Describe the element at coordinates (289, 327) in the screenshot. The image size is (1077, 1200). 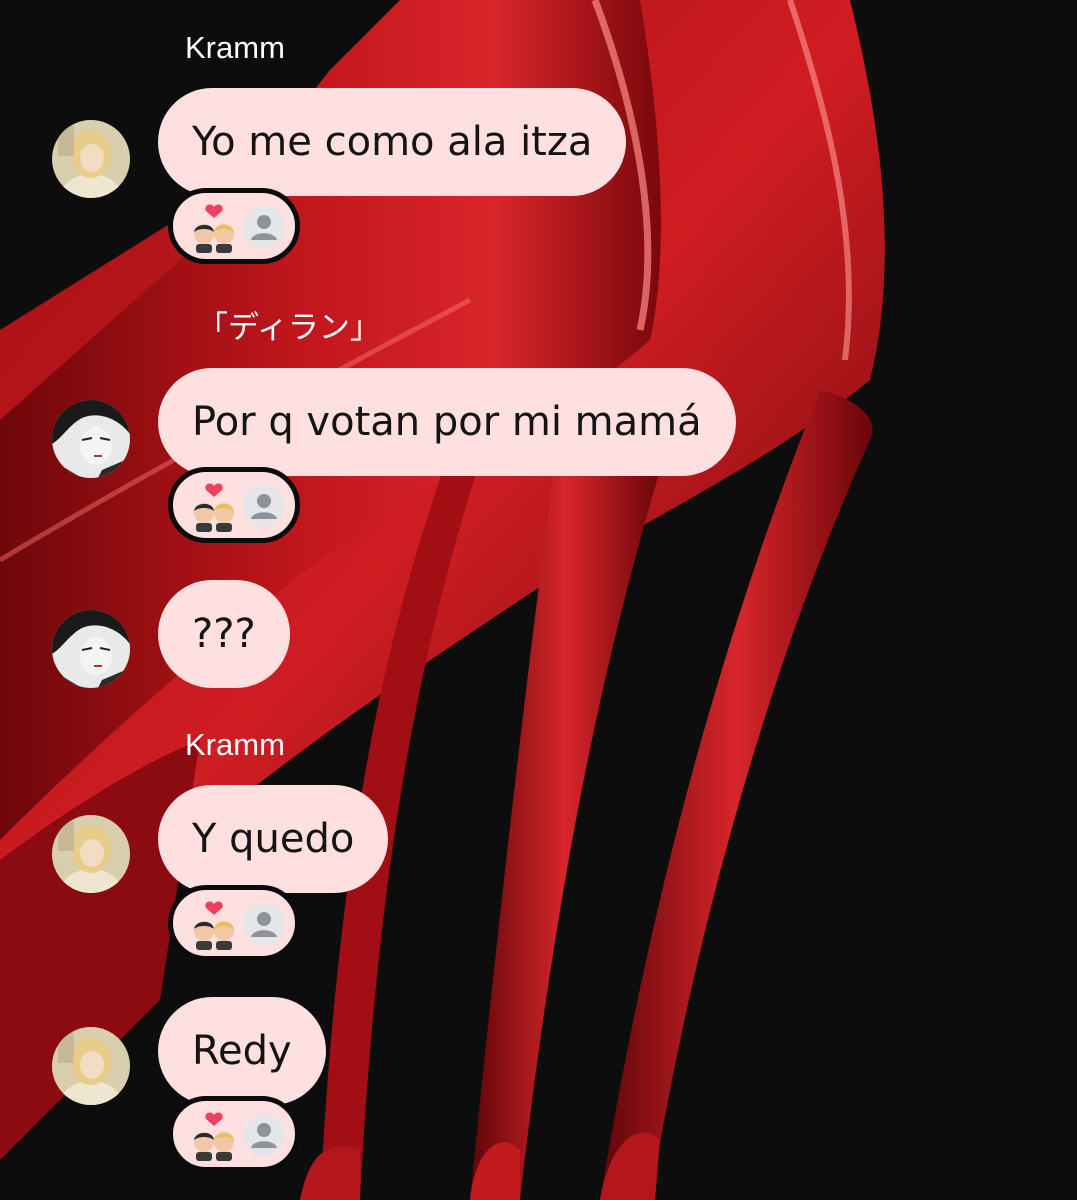
I see `sender-name: 「ディラン」` at that location.